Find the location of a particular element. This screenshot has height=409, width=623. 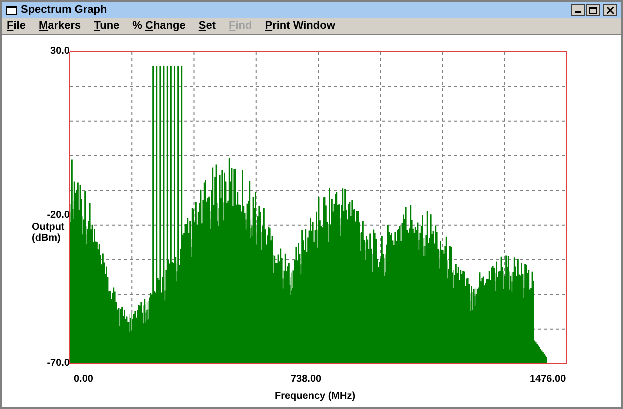

close-button is located at coordinates (610, 10).